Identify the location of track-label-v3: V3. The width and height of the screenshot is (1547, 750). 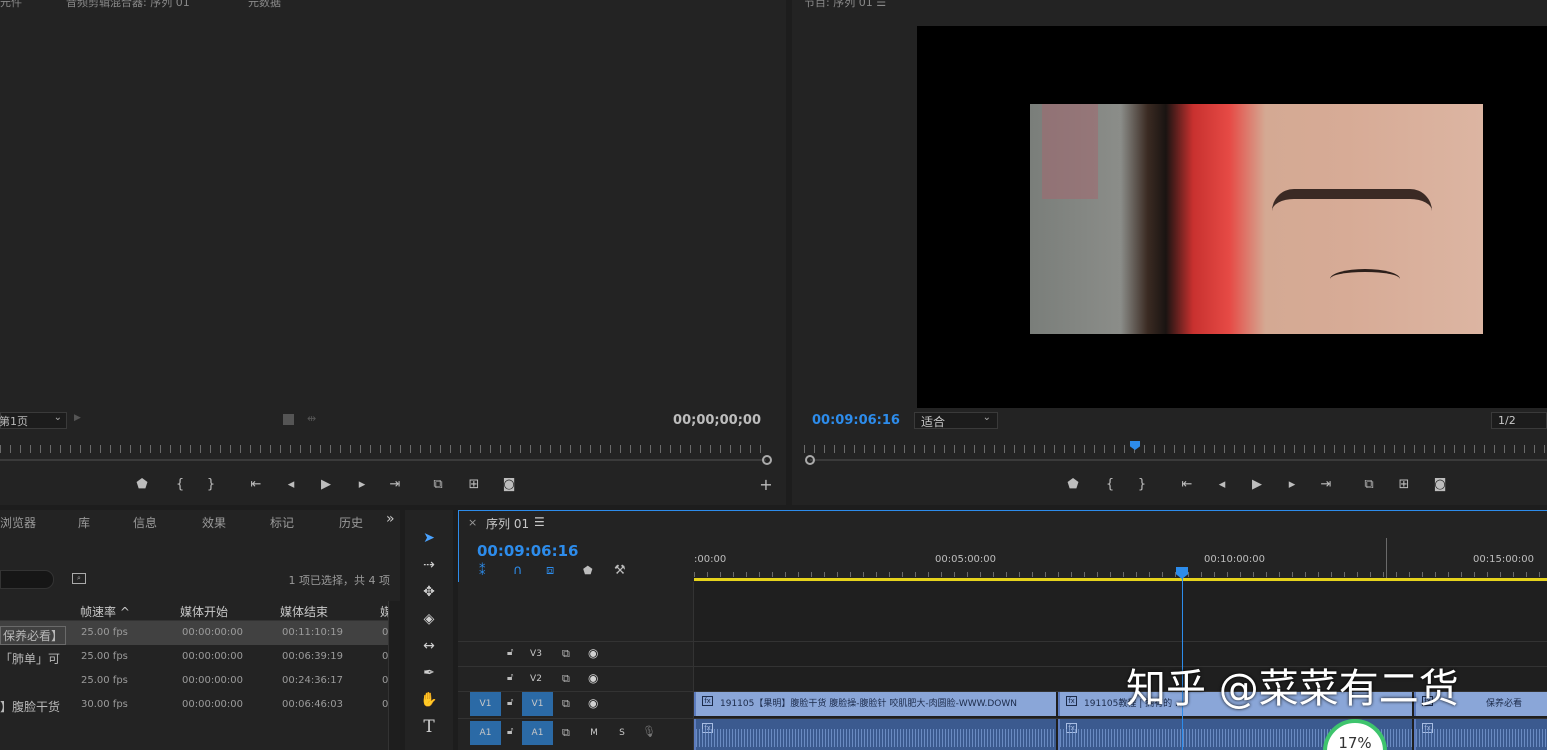
(536, 654).